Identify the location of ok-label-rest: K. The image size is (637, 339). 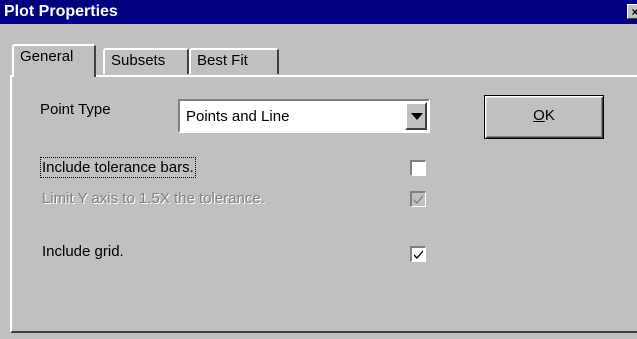
(549, 115).